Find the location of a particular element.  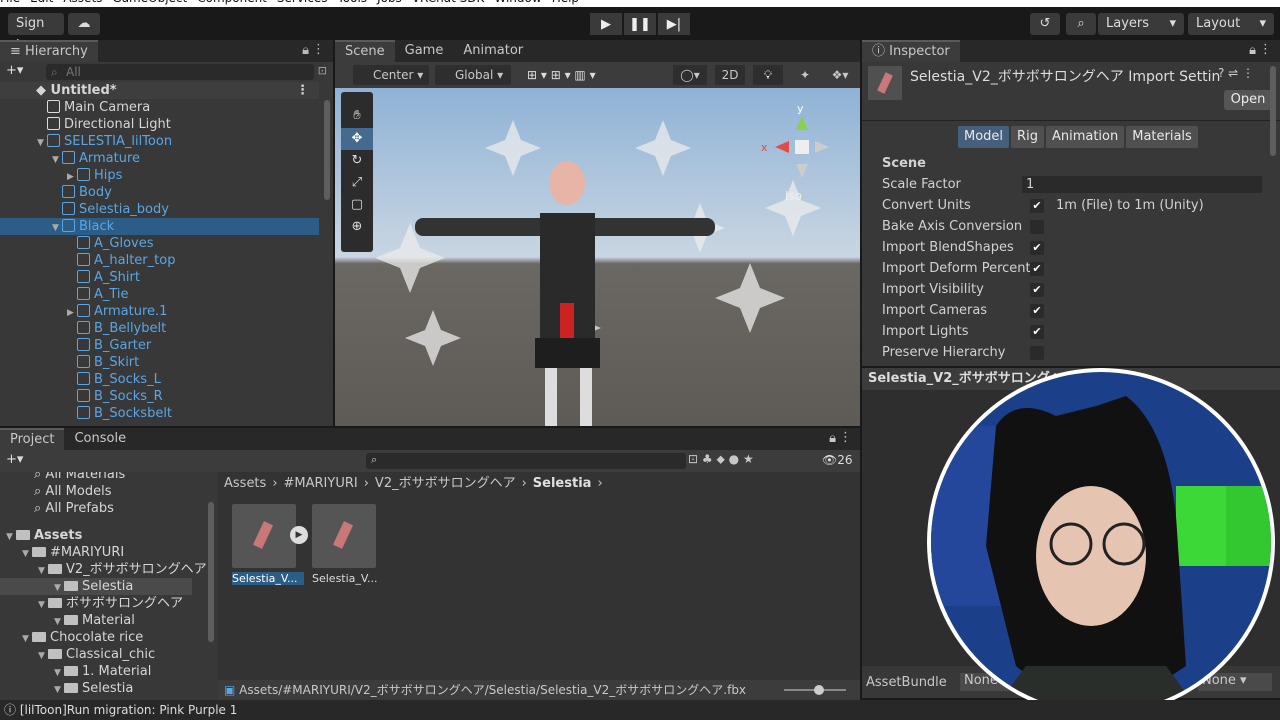

project-search-input: ⌕ is located at coordinates (526, 461).